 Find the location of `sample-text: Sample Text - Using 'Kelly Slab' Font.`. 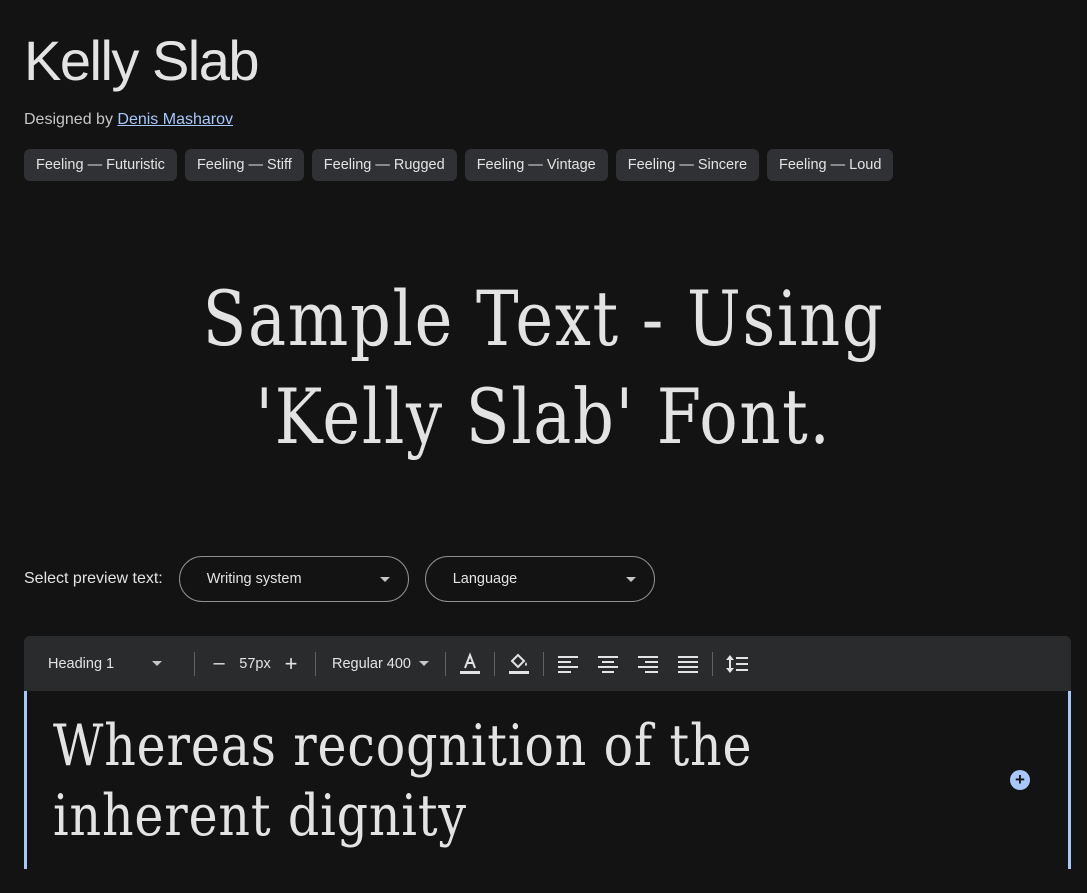

sample-text: Sample Text - Using 'Kelly Slab' Font. is located at coordinates (543, 367).